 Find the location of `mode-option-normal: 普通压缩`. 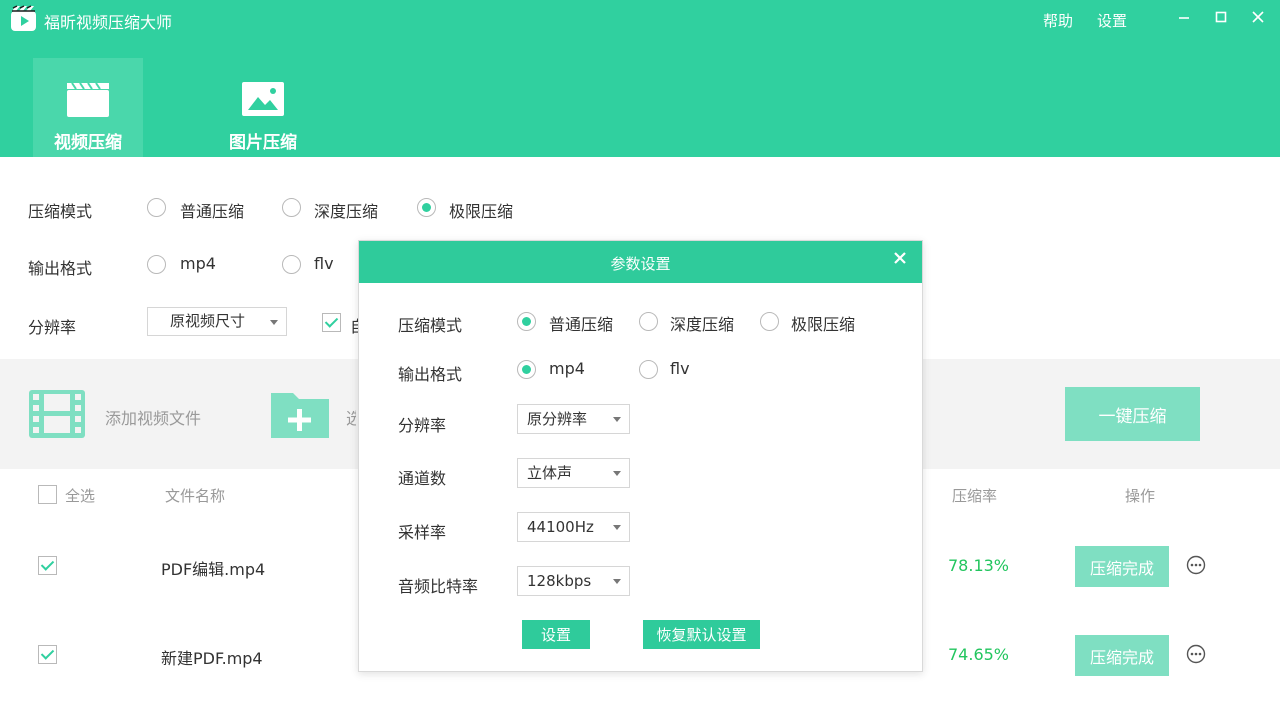

mode-option-normal: 普通压缩 is located at coordinates (212, 210).